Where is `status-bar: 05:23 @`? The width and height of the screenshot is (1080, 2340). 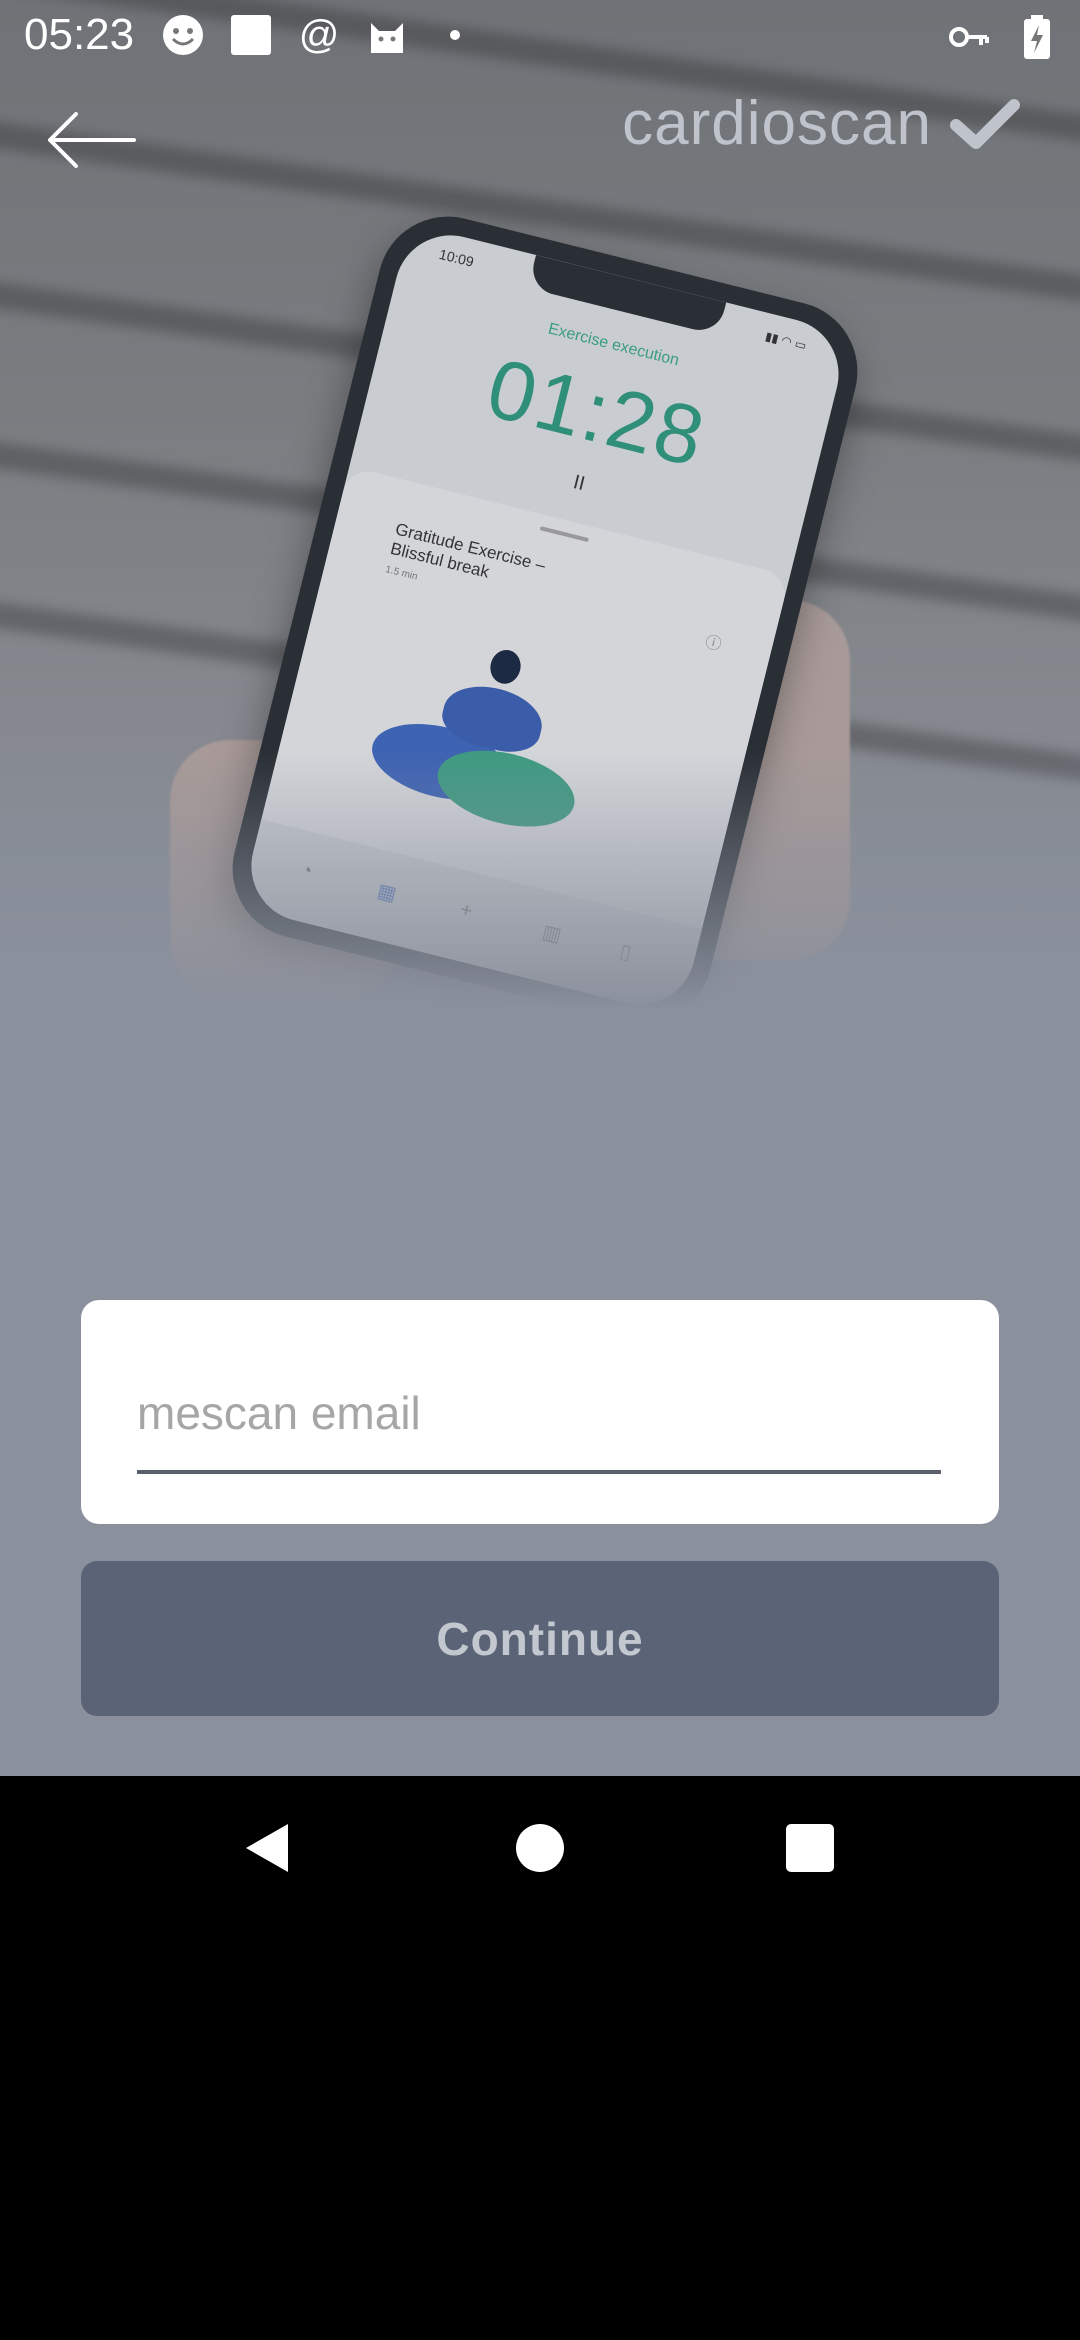
status-bar: 05:23 @ is located at coordinates (540, 36).